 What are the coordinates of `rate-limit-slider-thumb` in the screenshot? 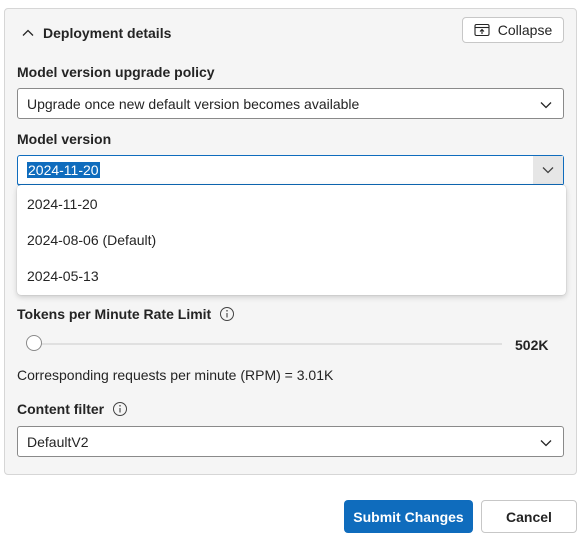 It's located at (34, 343).